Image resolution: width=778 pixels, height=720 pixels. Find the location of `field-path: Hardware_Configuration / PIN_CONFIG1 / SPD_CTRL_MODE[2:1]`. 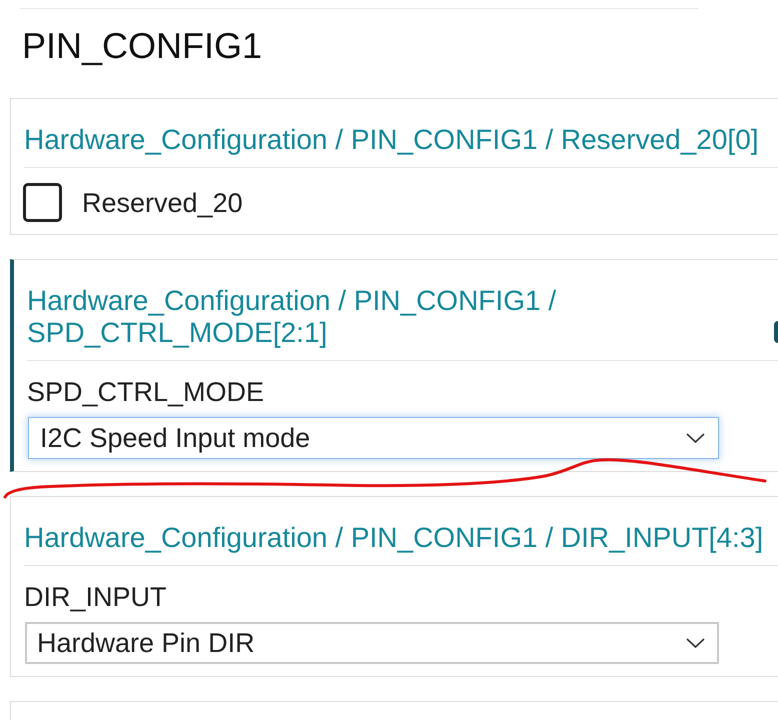

field-path: Hardware_Configuration / PIN_CONFIG1 / SPD_CTRL_MODE[2:1] is located at coordinates (292, 317).